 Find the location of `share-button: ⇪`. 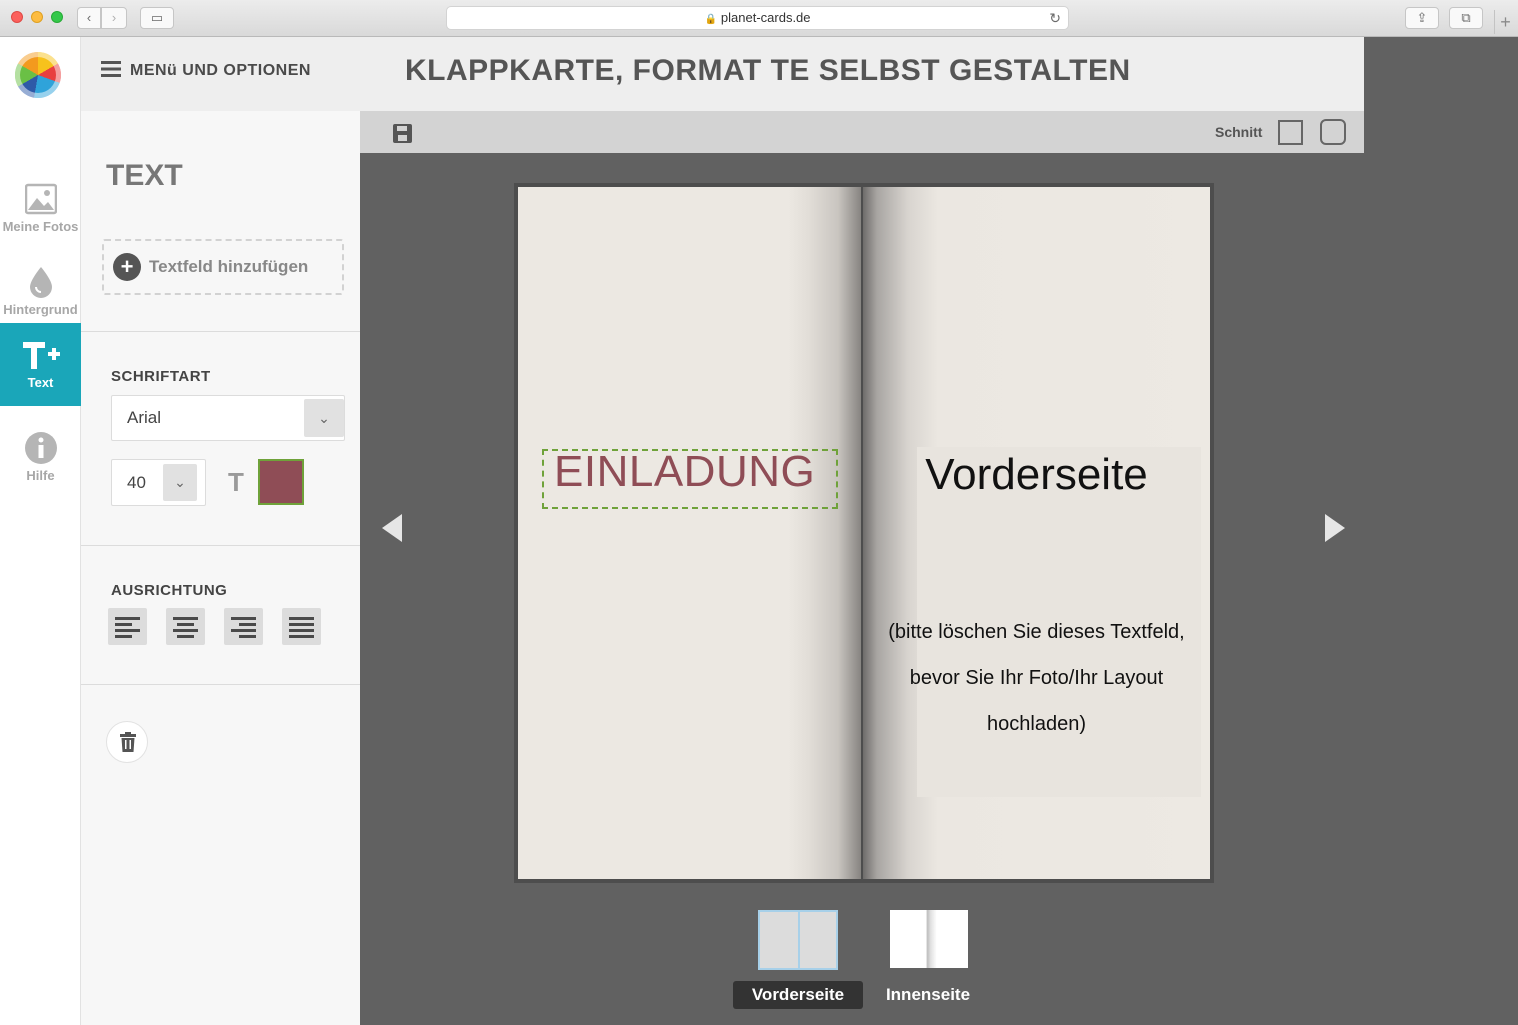

share-button: ⇪ is located at coordinates (1422, 18).